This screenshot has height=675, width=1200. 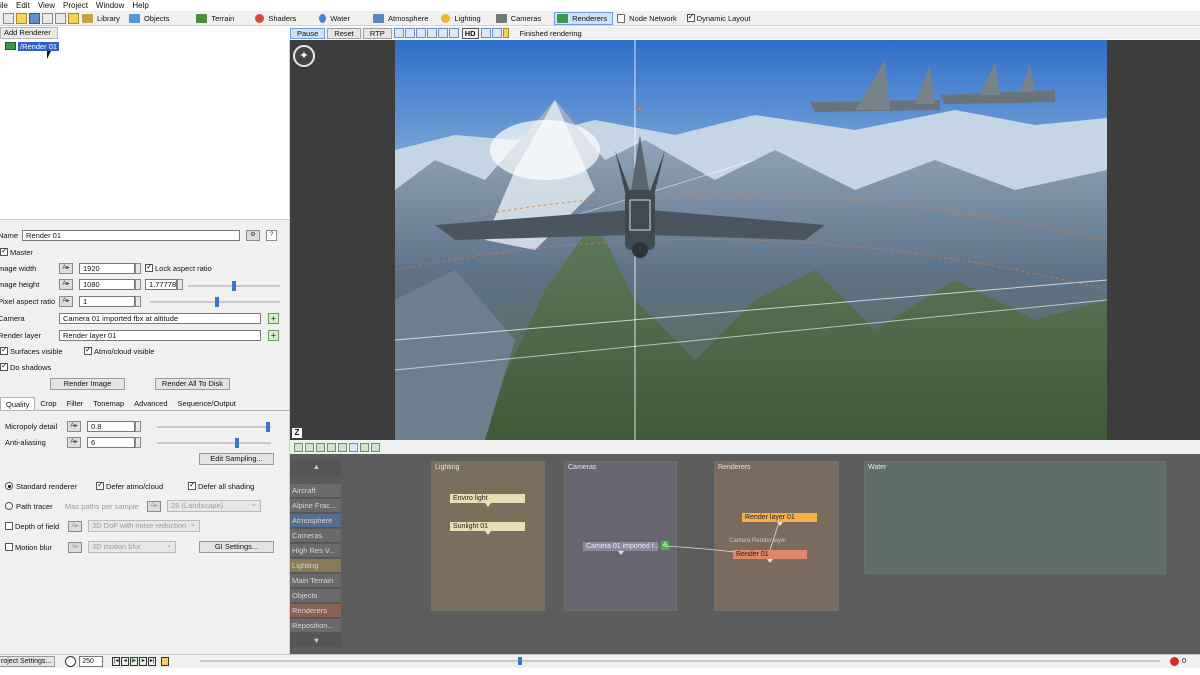 I want to click on record-icon, so click(x=1174, y=661).